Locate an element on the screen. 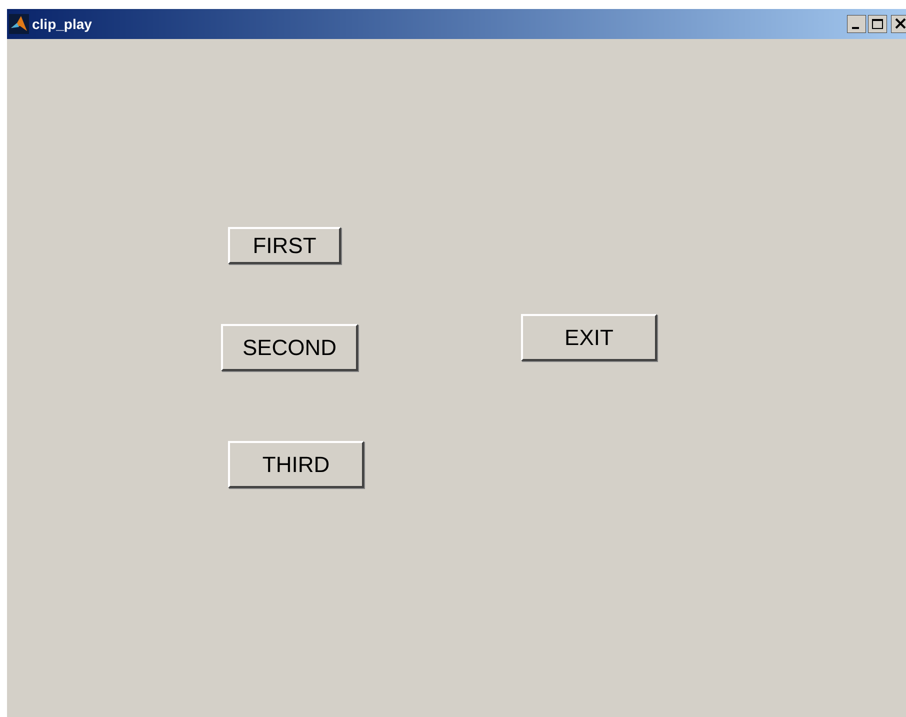 The image size is (906, 717). push-button: FIRST is located at coordinates (284, 245).